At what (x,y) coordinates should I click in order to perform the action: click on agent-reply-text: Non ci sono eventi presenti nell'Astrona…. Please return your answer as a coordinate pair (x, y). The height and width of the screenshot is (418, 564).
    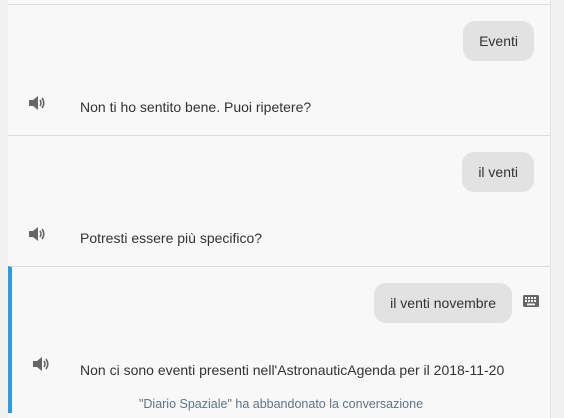
    Looking at the image, I should click on (292, 370).